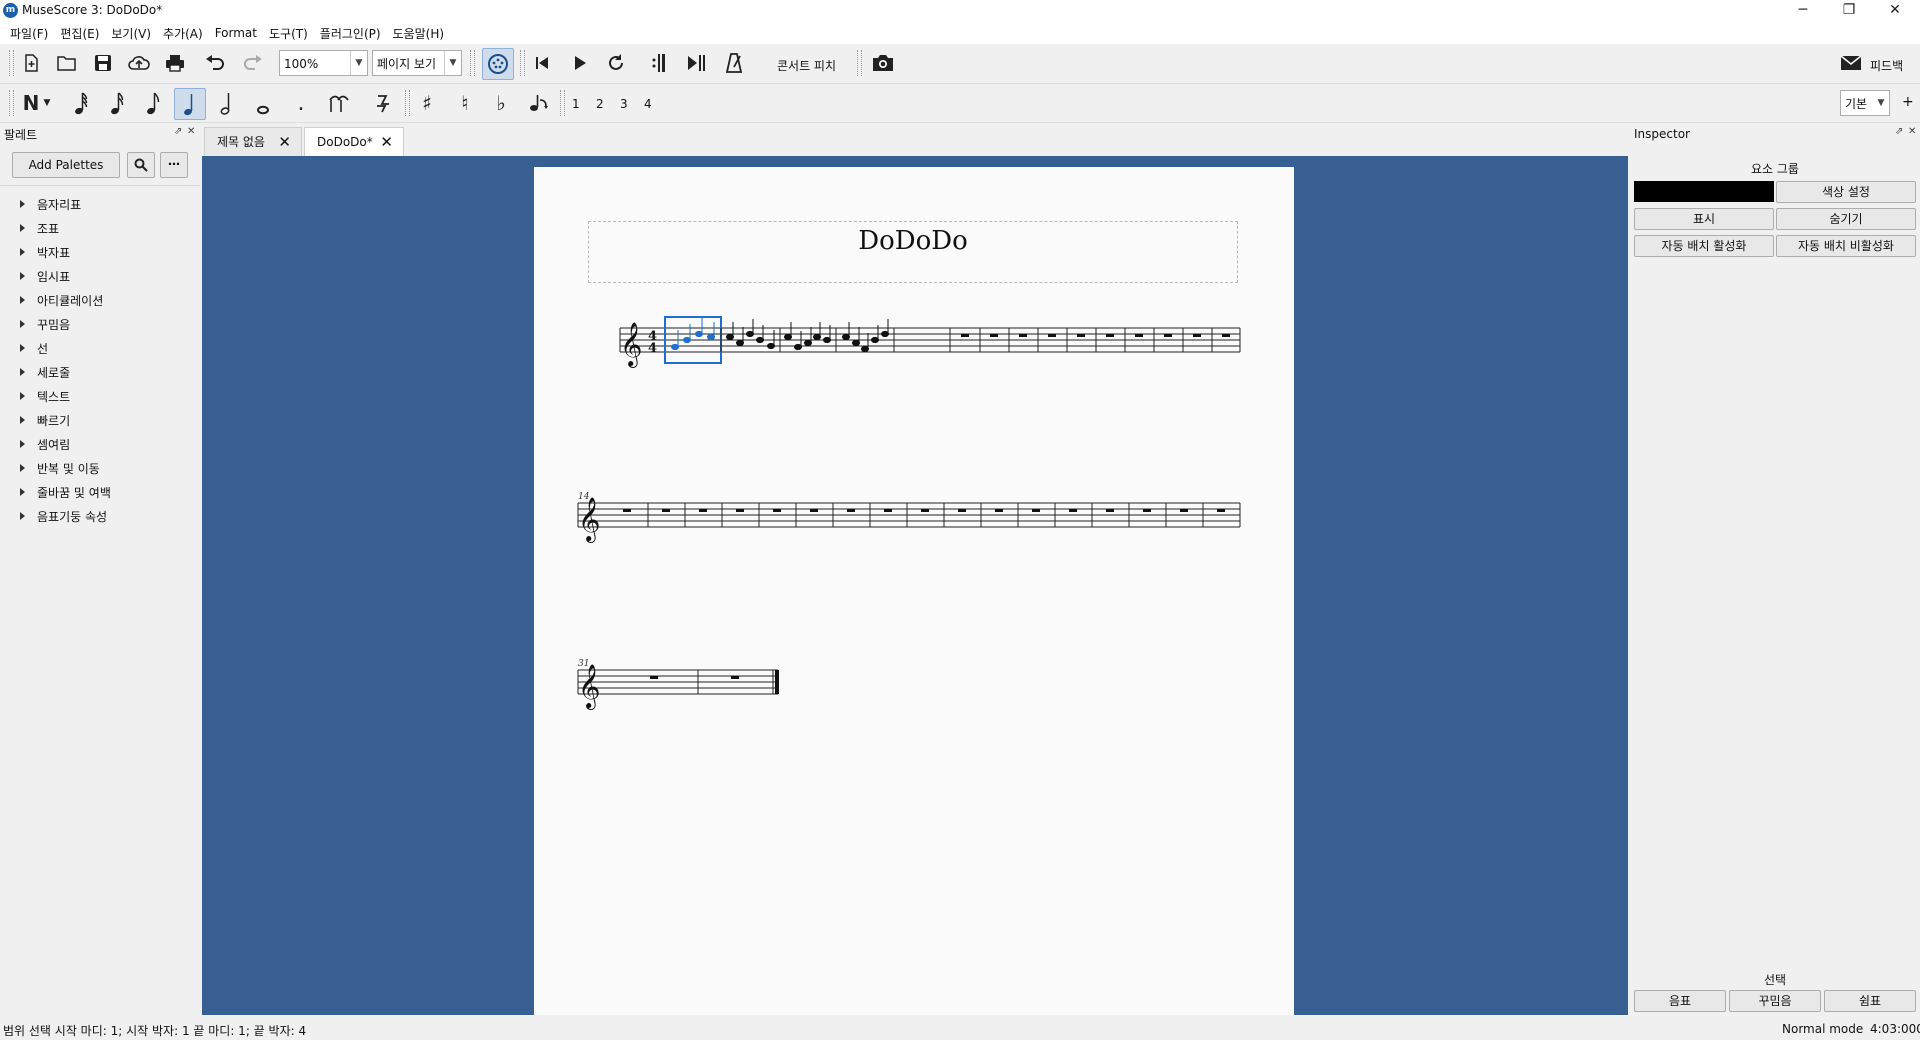  What do you see at coordinates (45, 324) in the screenshot?
I see `palette-item-ornaments: 꾸밈음` at bounding box center [45, 324].